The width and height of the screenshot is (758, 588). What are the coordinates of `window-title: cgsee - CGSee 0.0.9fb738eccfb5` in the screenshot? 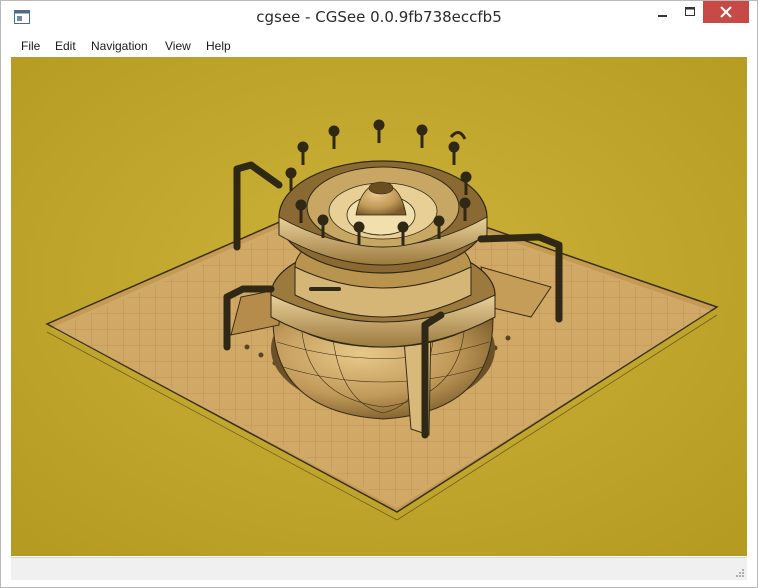 It's located at (379, 17).